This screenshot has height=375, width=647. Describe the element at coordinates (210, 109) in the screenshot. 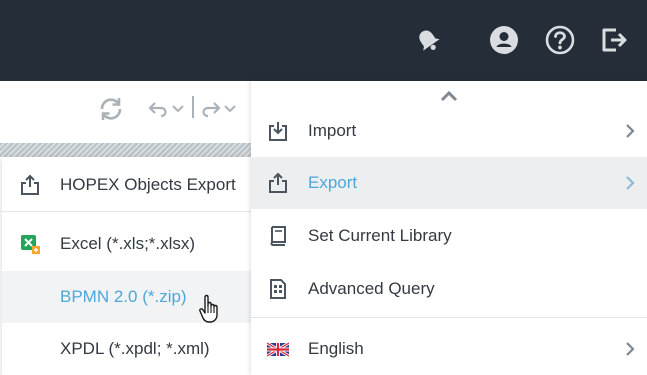

I see `redo-icon` at that location.